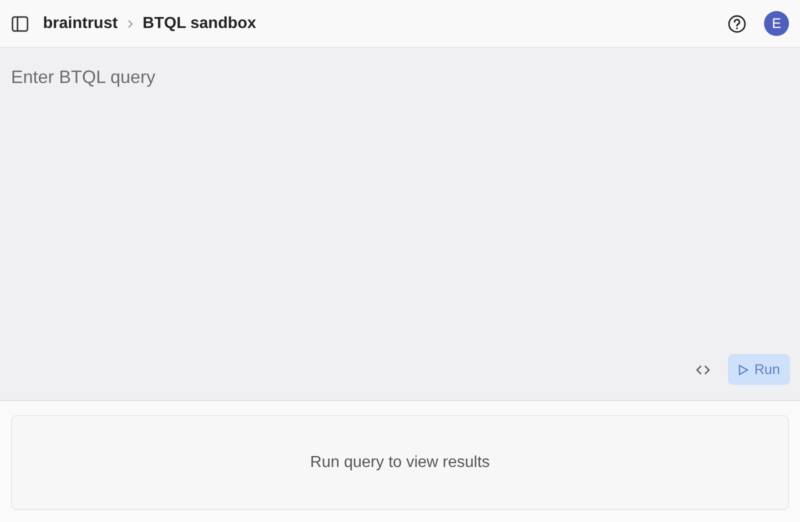 This screenshot has width=800, height=522. What do you see at coordinates (130, 23) in the screenshot?
I see `chevron-icon` at bounding box center [130, 23].